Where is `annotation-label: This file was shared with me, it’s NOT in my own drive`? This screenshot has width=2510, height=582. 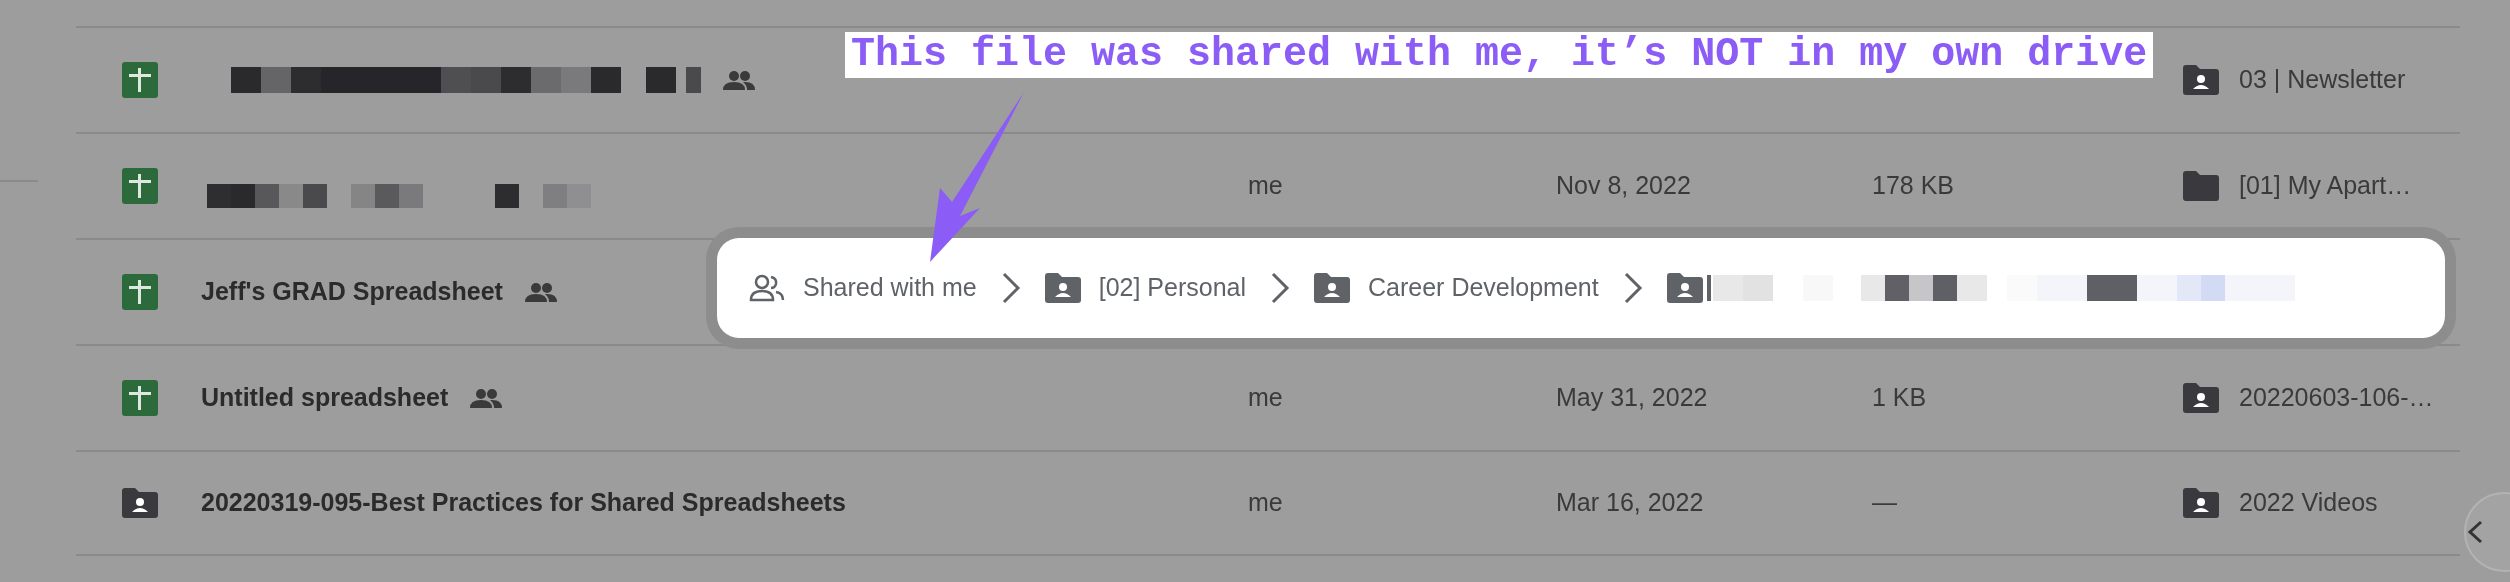
annotation-label: This file was shared with me, it’s NOT in my own drive is located at coordinates (1499, 55).